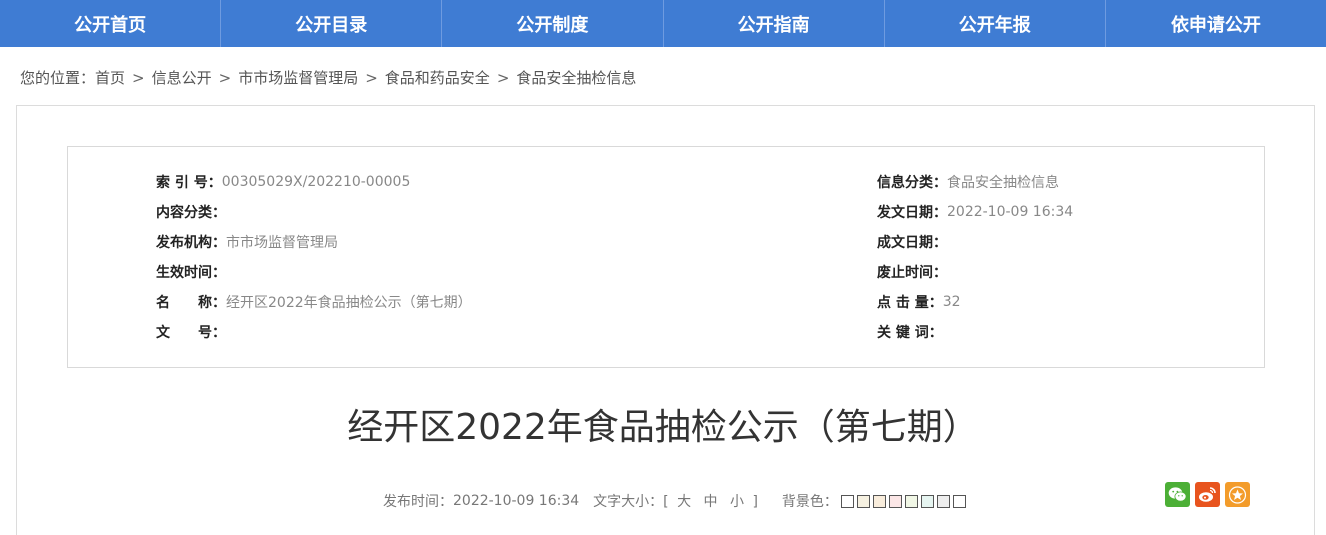 This screenshot has width=1326, height=535. I want to click on meta-label: 发文日期：, so click(912, 213).